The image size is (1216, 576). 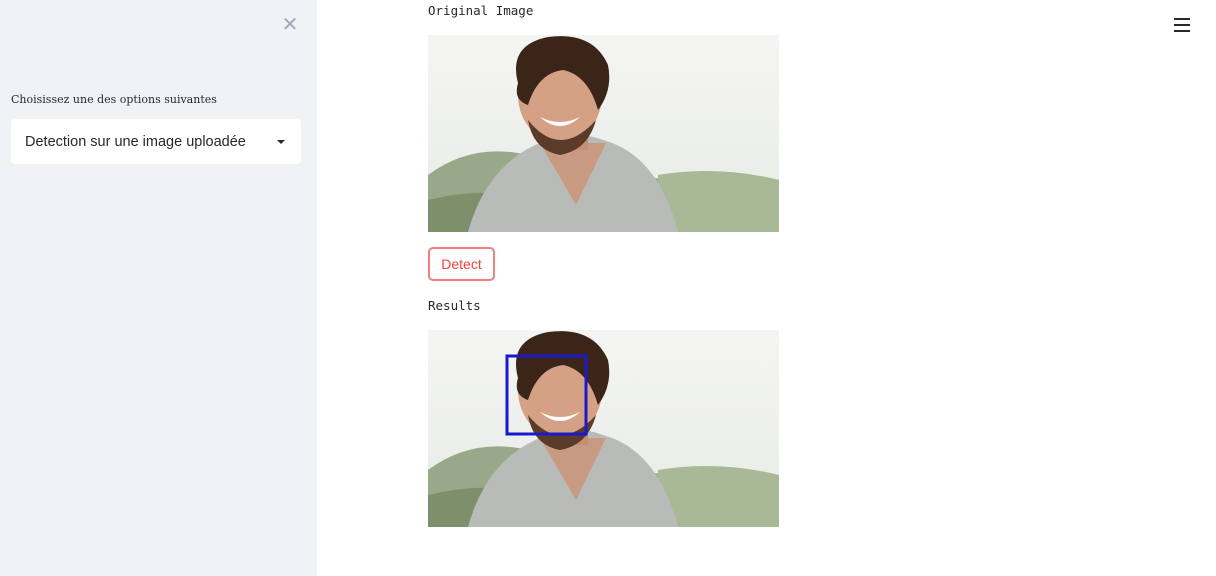 I want to click on original-image-heading: Original Image, so click(x=481, y=10).